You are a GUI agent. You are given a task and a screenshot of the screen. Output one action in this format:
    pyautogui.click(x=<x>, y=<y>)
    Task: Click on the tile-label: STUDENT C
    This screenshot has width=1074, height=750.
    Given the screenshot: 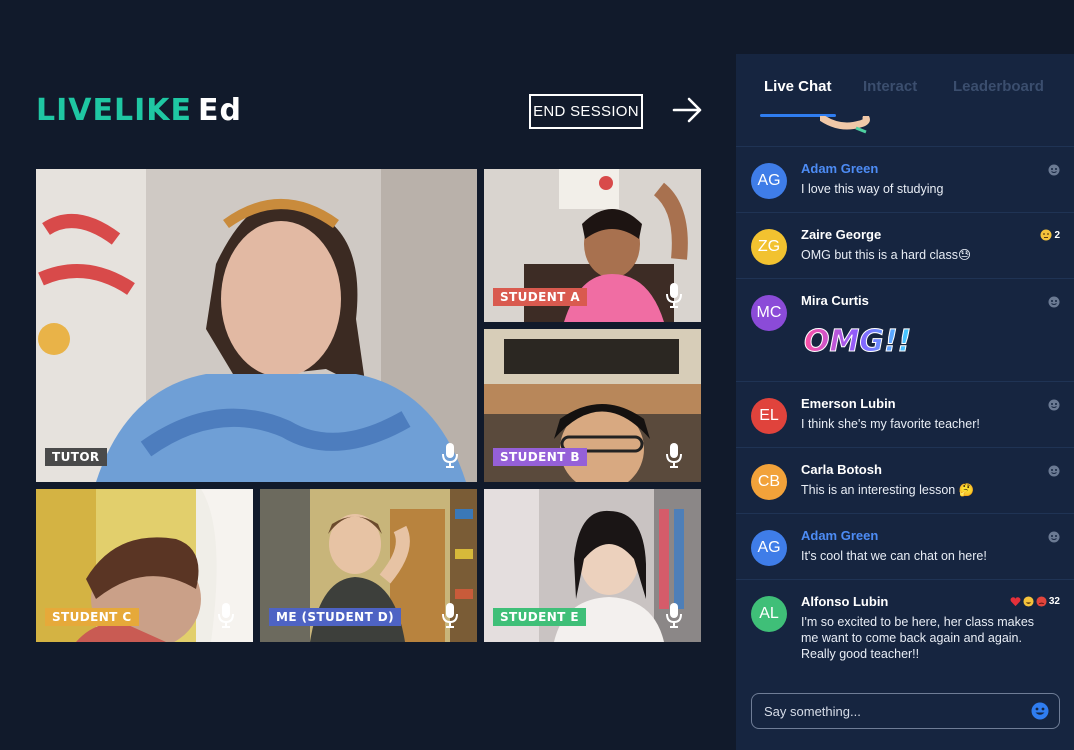 What is the action you would take?
    pyautogui.click(x=92, y=617)
    